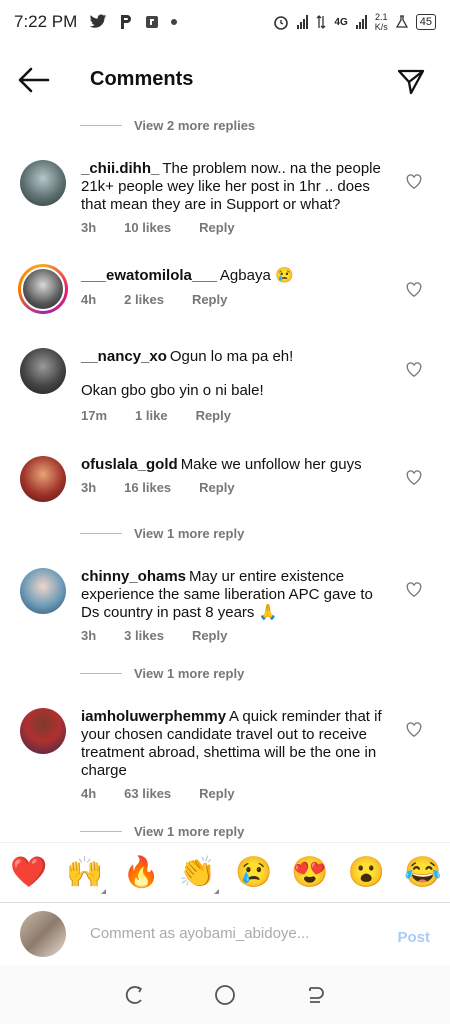  I want to click on signal-icon, so click(303, 22).